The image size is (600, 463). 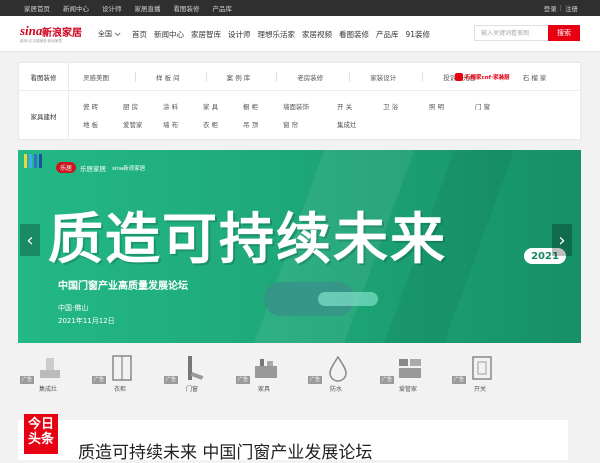 I want to click on product-label: 开关, so click(x=479, y=389).